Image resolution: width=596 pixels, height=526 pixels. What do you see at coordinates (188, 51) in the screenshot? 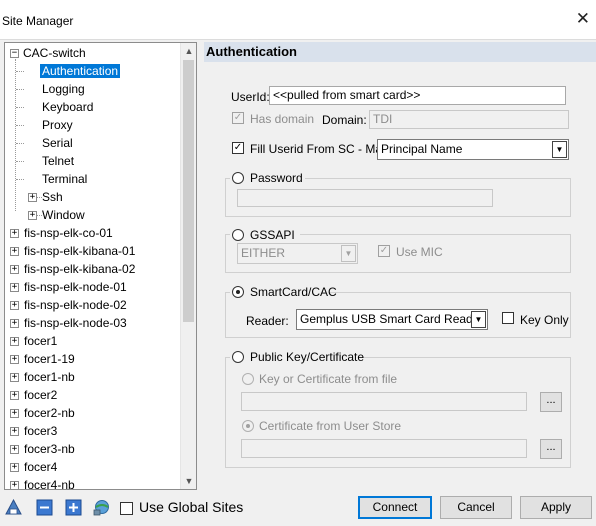
I see `scroll-up-icon: ▲` at bounding box center [188, 51].